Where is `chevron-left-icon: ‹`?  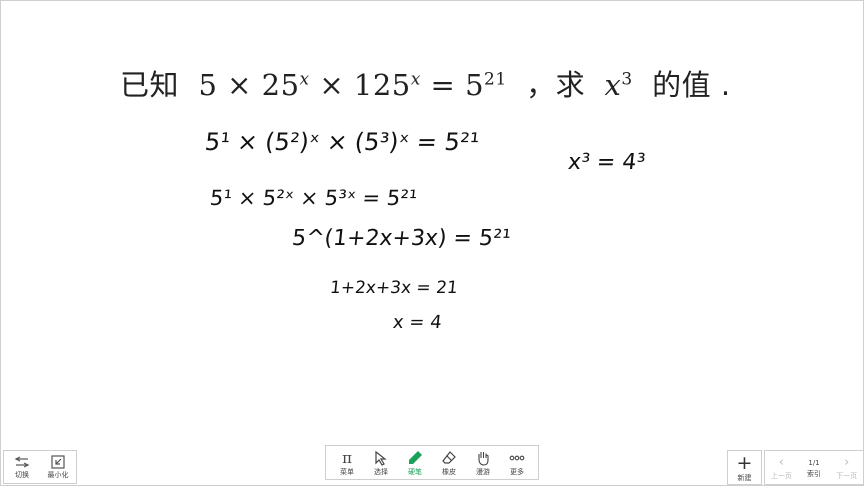
chevron-left-icon: ‹ is located at coordinates (781, 462).